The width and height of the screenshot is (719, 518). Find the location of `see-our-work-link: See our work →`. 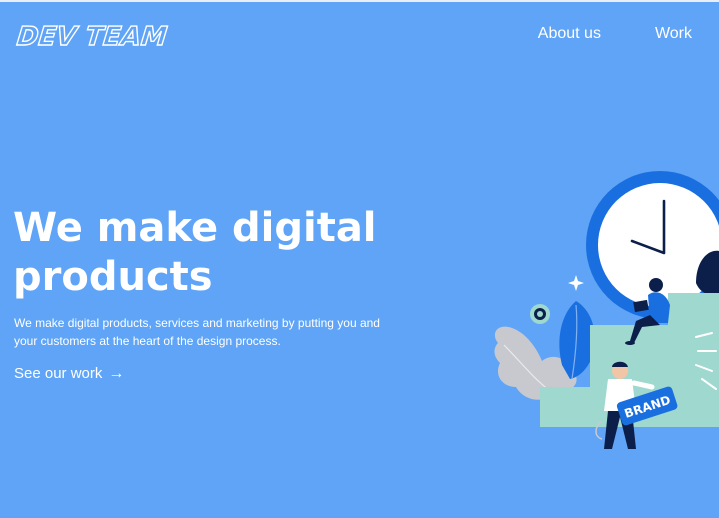

see-our-work-link: See our work → is located at coordinates (69, 373).